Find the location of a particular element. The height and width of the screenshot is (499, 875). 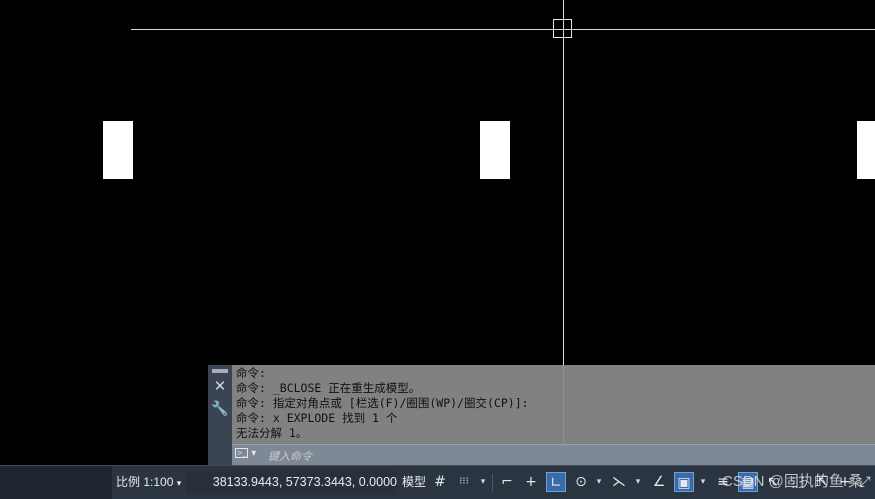

history-line: 无法分解 1。 is located at coordinates (272, 433).